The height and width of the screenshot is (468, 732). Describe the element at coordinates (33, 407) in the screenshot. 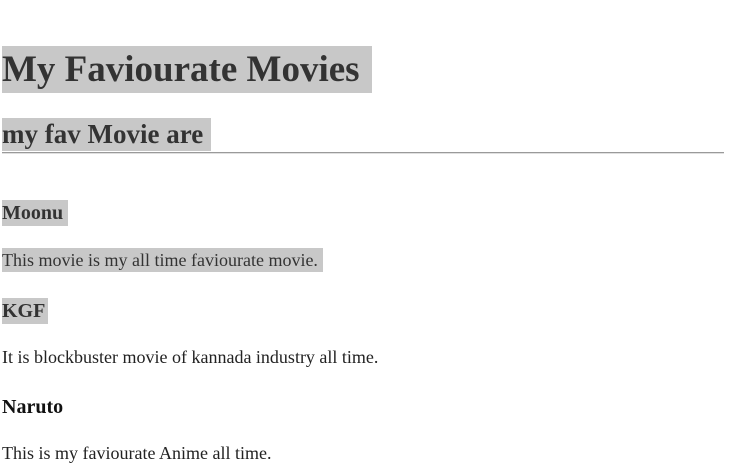

I see `movie-title-naruto: Naruto` at that location.